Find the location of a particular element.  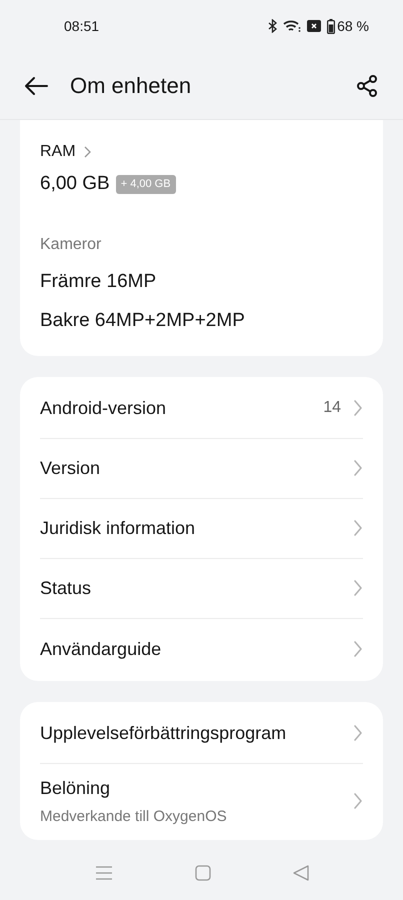

item-label: Användarguide is located at coordinates (101, 649).